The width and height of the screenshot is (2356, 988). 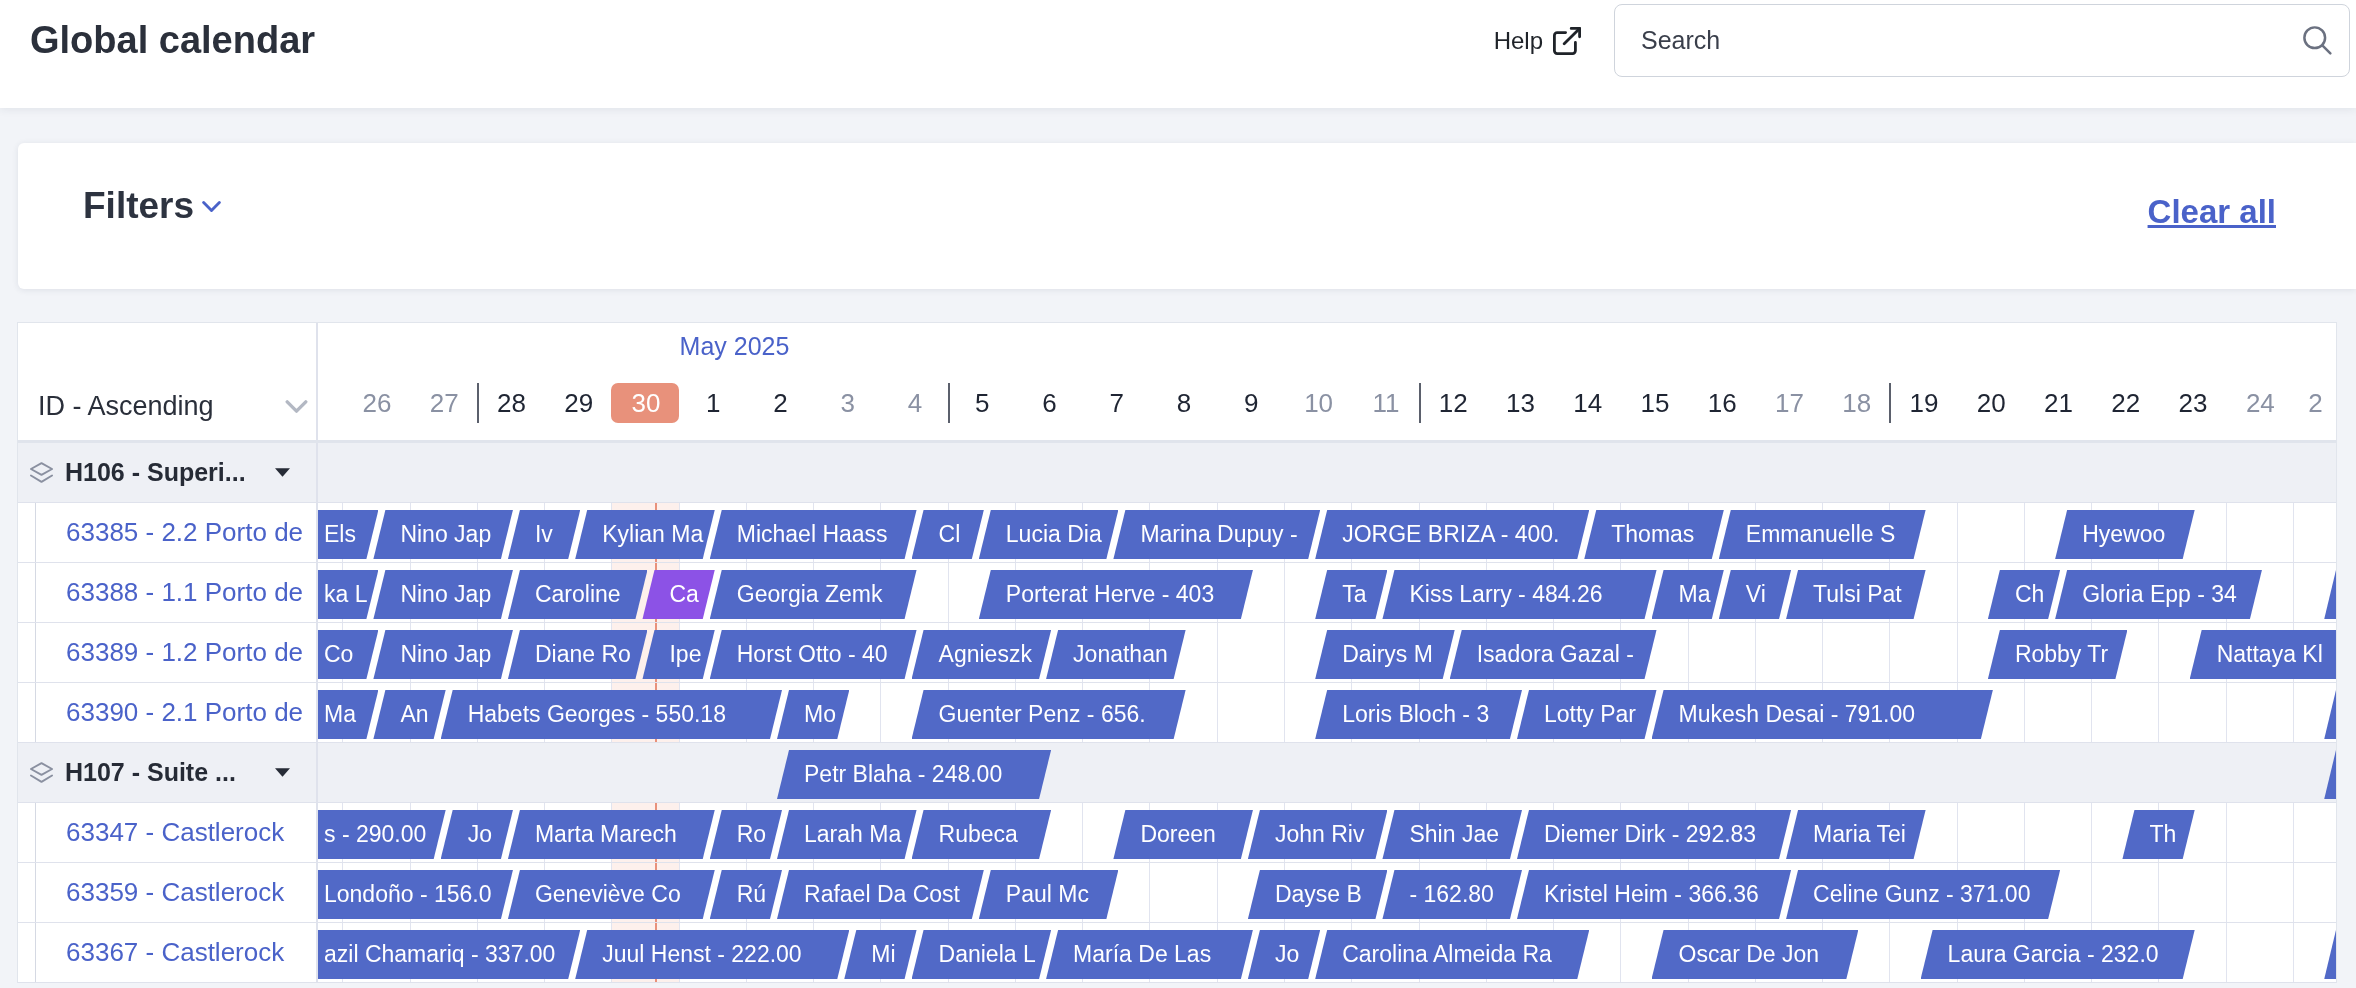 What do you see at coordinates (1822, 714) in the screenshot?
I see `booking-bar: Mukesh Desai - 791.00` at bounding box center [1822, 714].